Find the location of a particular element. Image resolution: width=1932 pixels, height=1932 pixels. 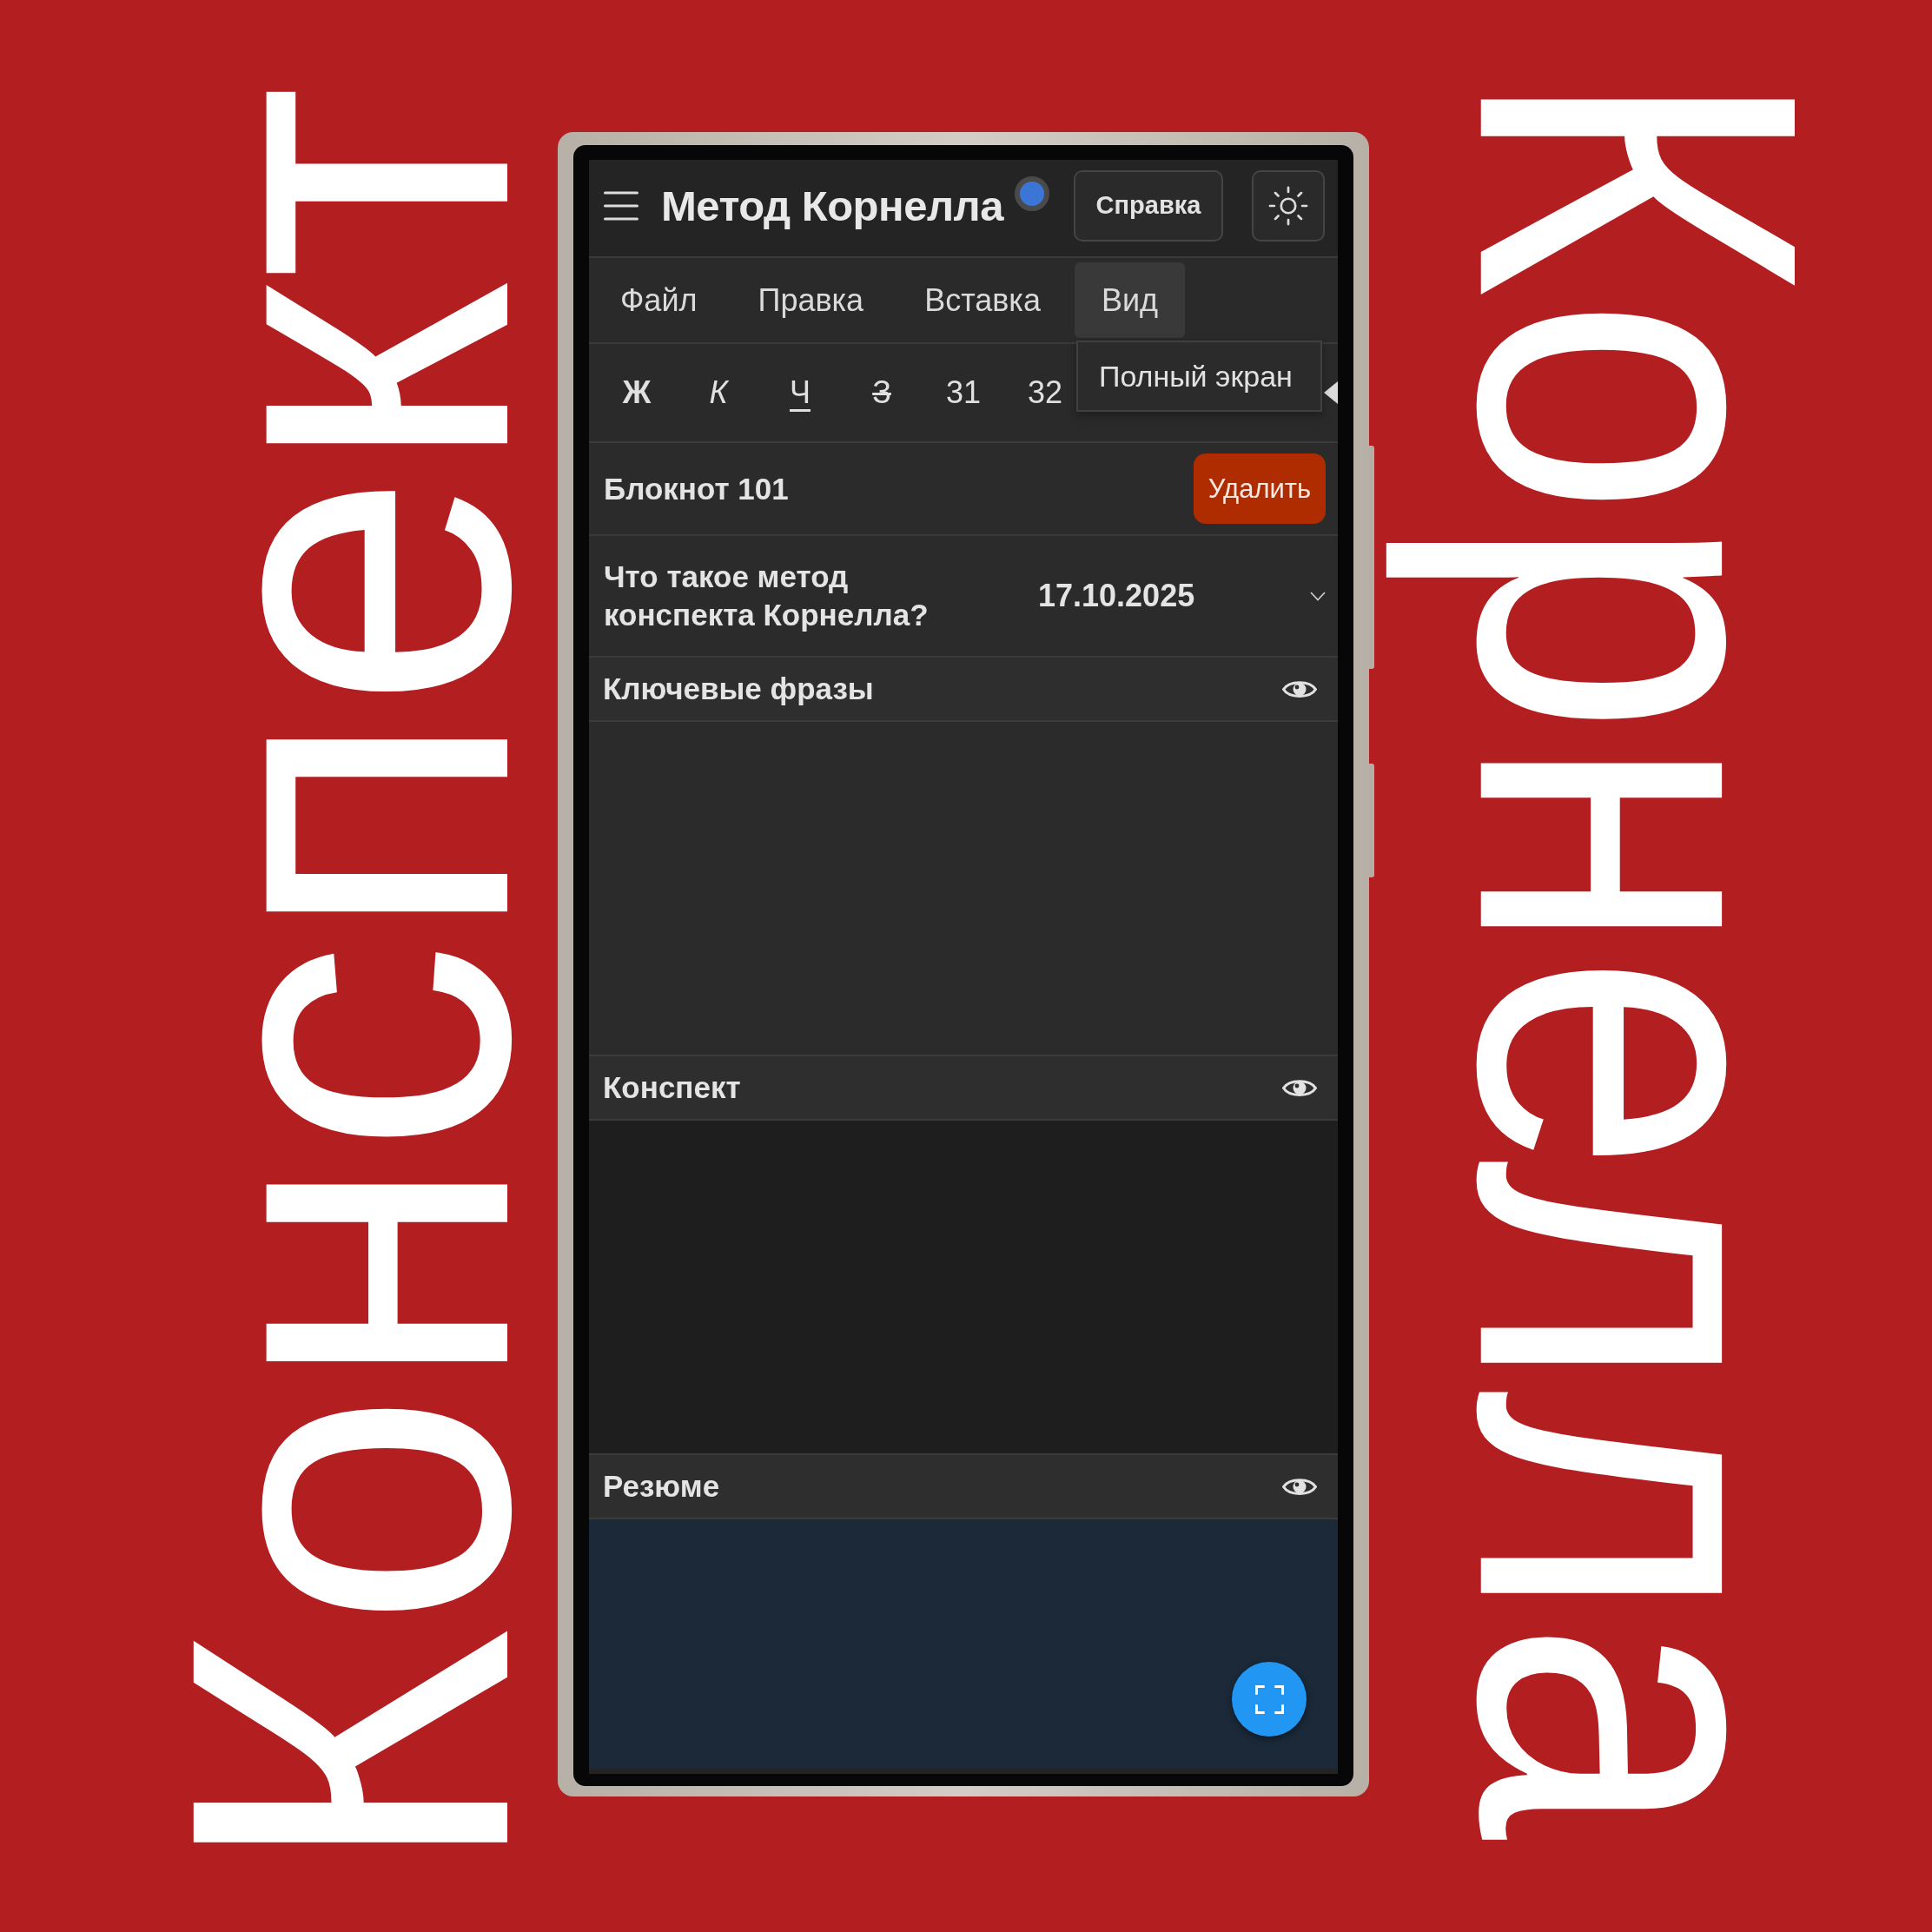

chevron-down-icon is located at coordinates (1318, 596).